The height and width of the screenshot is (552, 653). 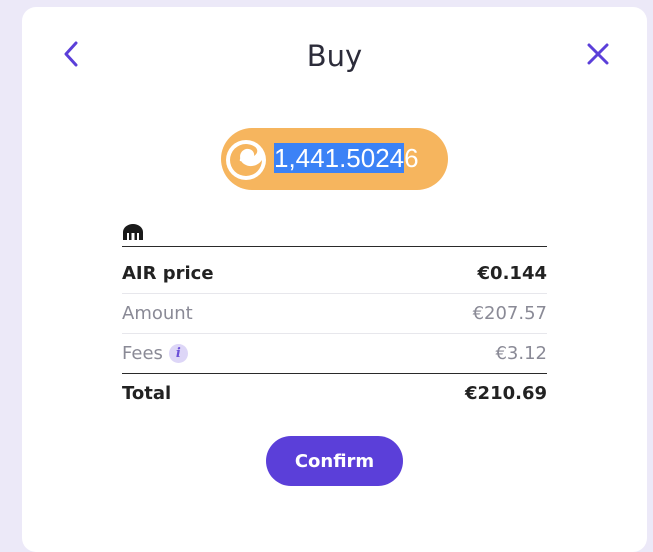 What do you see at coordinates (334, 246) in the screenshot?
I see `divider` at bounding box center [334, 246].